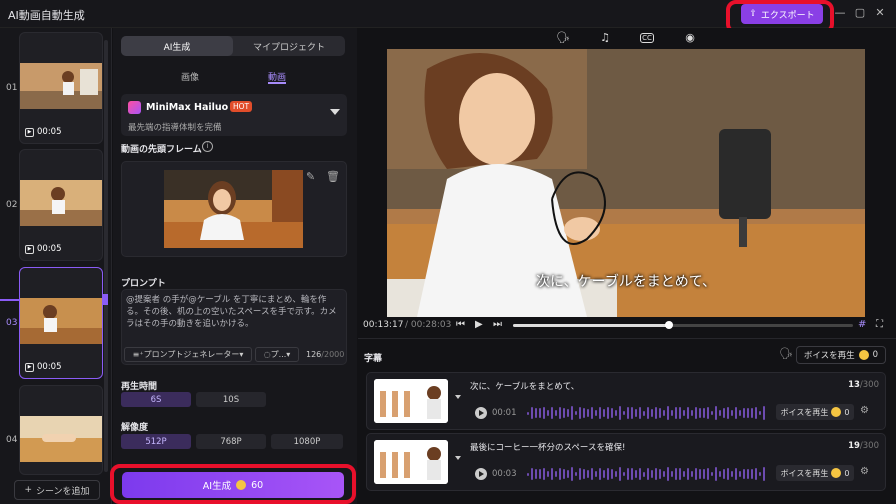 The width and height of the screenshot is (896, 504). Describe the element at coordinates (43, 249) in the screenshot. I see `scene-duration: ▶ 00:05` at that location.